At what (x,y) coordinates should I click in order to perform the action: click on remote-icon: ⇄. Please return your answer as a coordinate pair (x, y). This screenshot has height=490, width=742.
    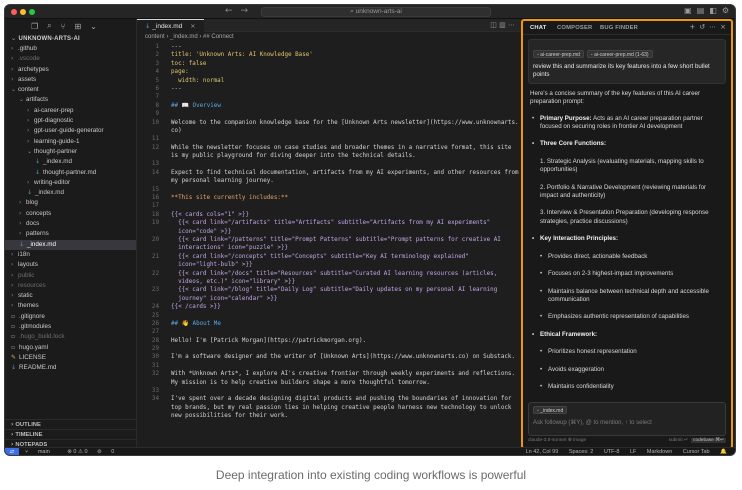
    Looking at the image, I should click on (12, 451).